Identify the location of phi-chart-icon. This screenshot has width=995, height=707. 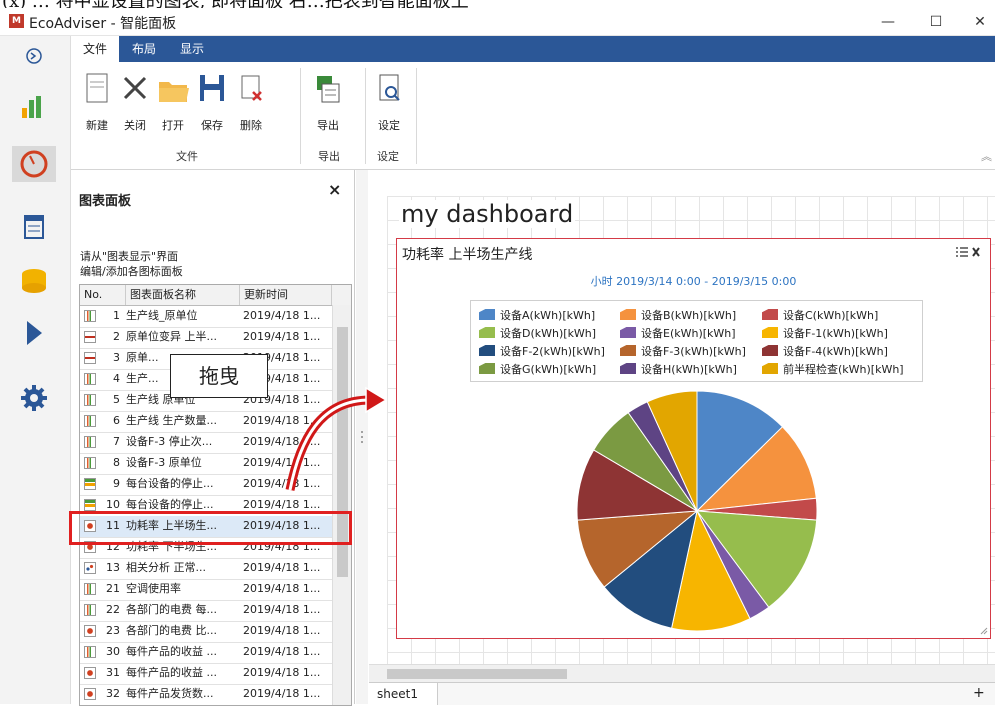
(90, 337).